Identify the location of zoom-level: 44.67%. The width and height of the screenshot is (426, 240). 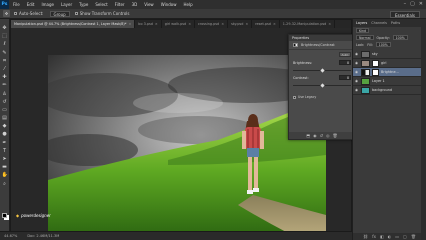
(10, 236).